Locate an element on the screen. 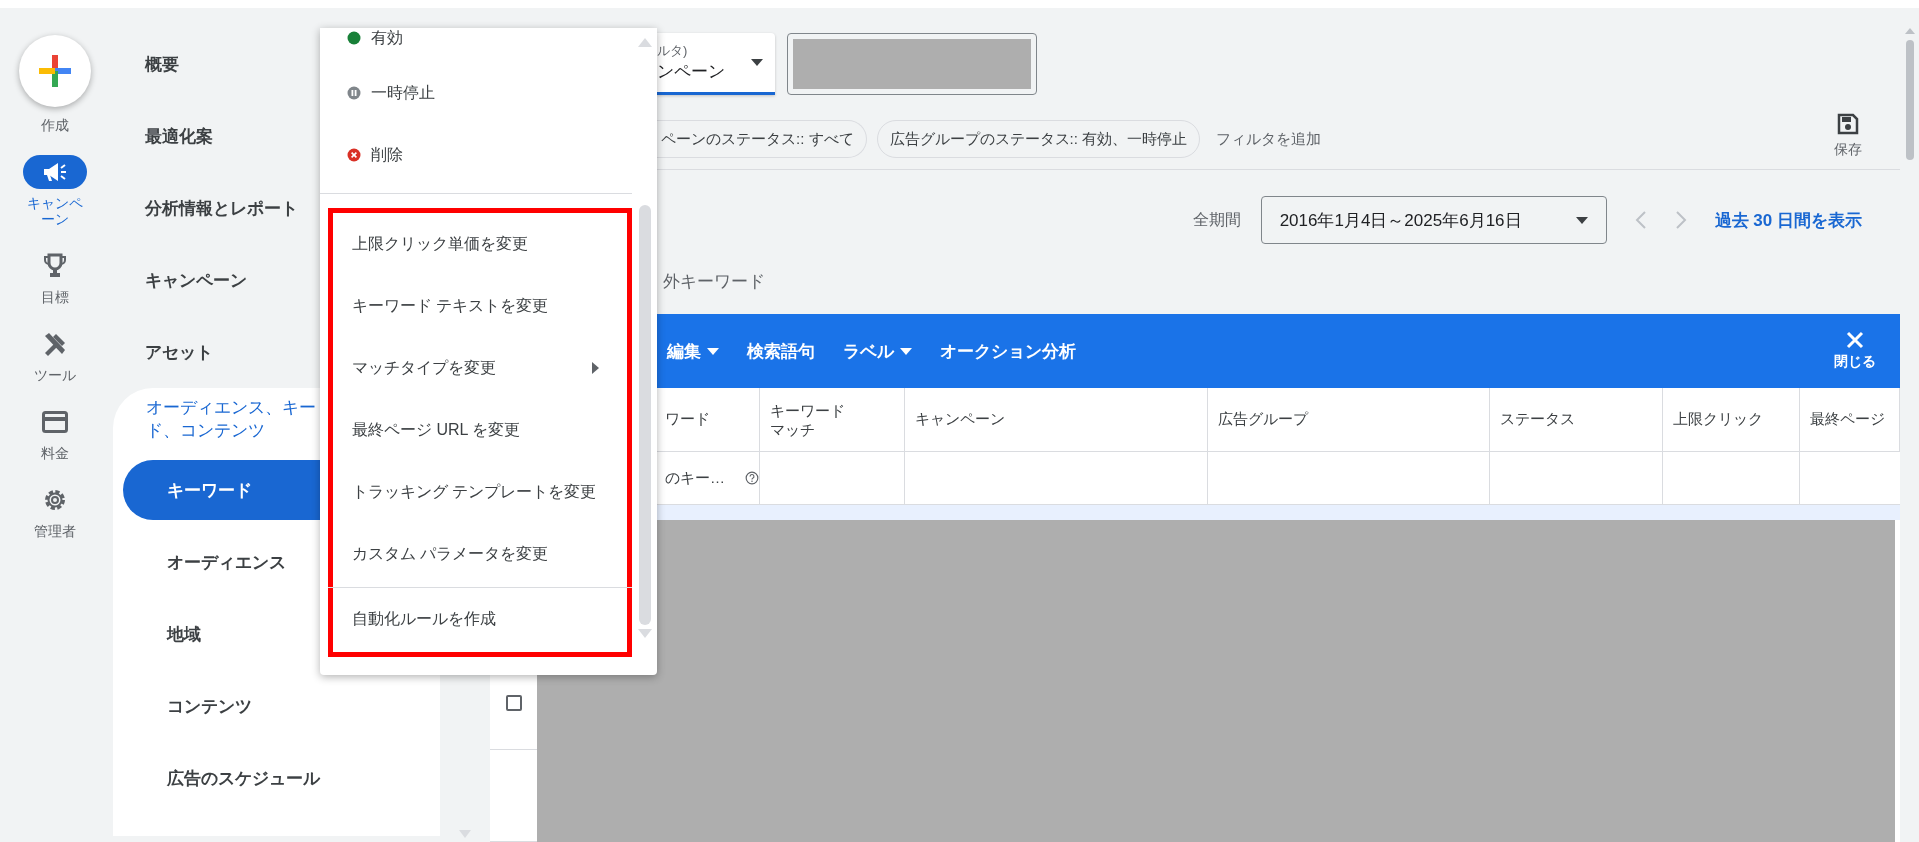 Image resolution: width=1919 pixels, height=842 pixels. close-icon is located at coordinates (1855, 340).